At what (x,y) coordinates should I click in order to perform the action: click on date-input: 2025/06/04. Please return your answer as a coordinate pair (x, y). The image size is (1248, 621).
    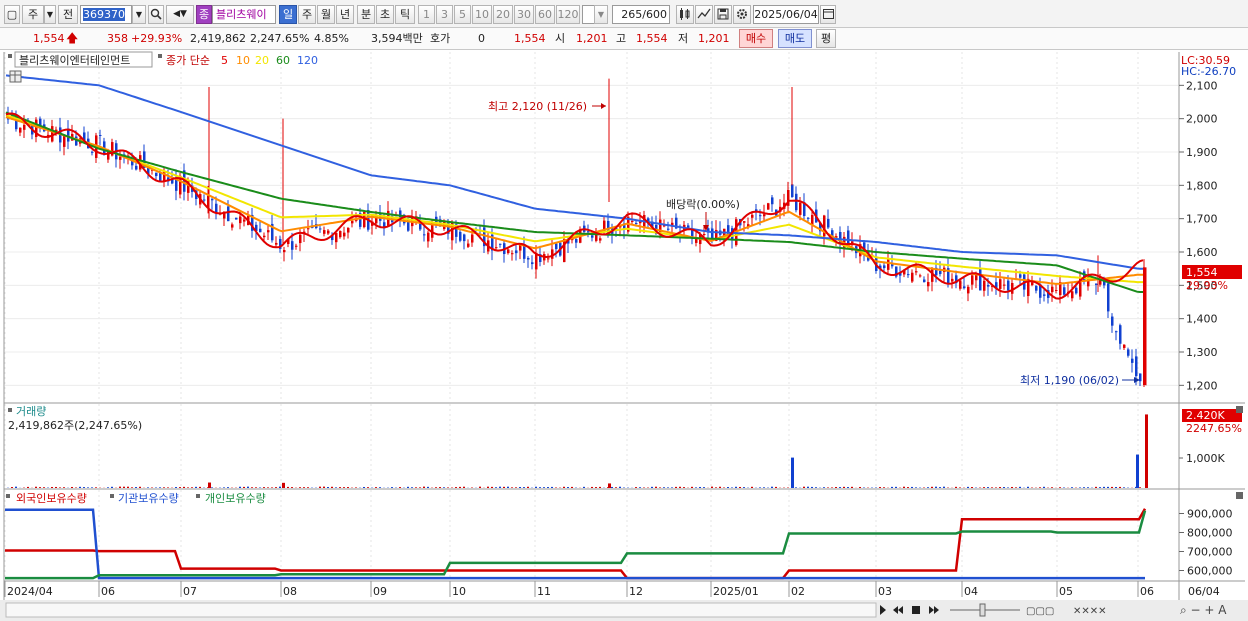
    Looking at the image, I should click on (786, 14).